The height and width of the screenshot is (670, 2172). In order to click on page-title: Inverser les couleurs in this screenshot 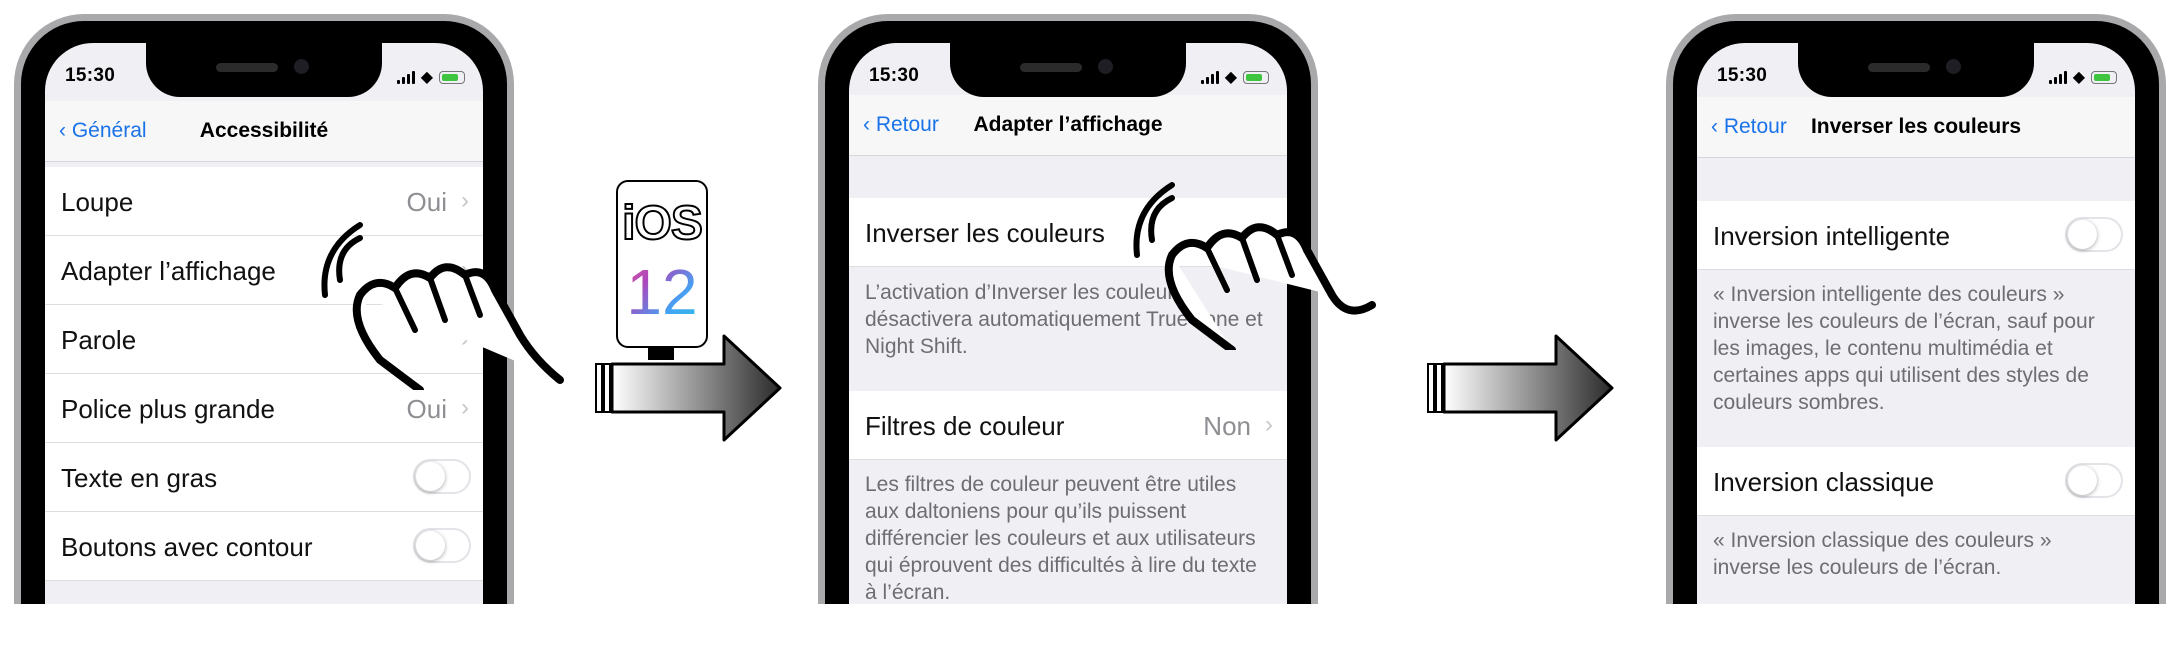, I will do `click(1916, 126)`.